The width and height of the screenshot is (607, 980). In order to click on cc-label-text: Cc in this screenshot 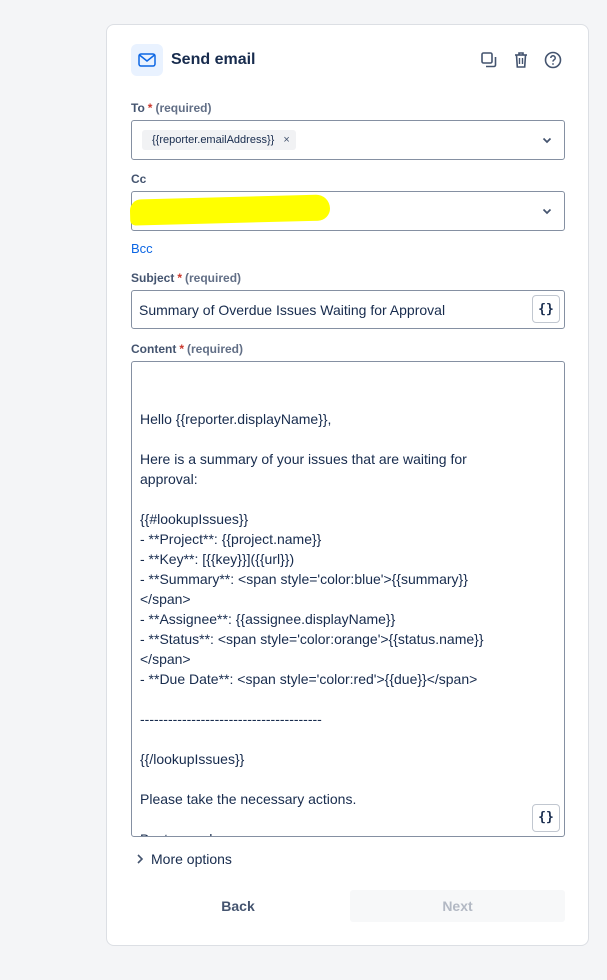, I will do `click(139, 179)`.